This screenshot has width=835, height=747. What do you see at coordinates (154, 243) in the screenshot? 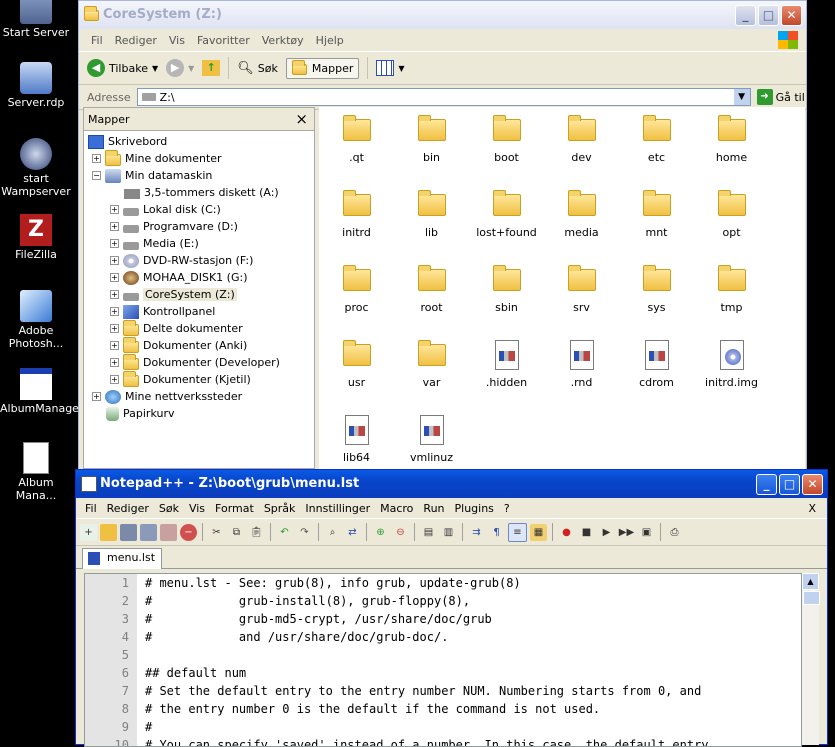
I see `tree-item-media: + Media (E:)` at bounding box center [154, 243].